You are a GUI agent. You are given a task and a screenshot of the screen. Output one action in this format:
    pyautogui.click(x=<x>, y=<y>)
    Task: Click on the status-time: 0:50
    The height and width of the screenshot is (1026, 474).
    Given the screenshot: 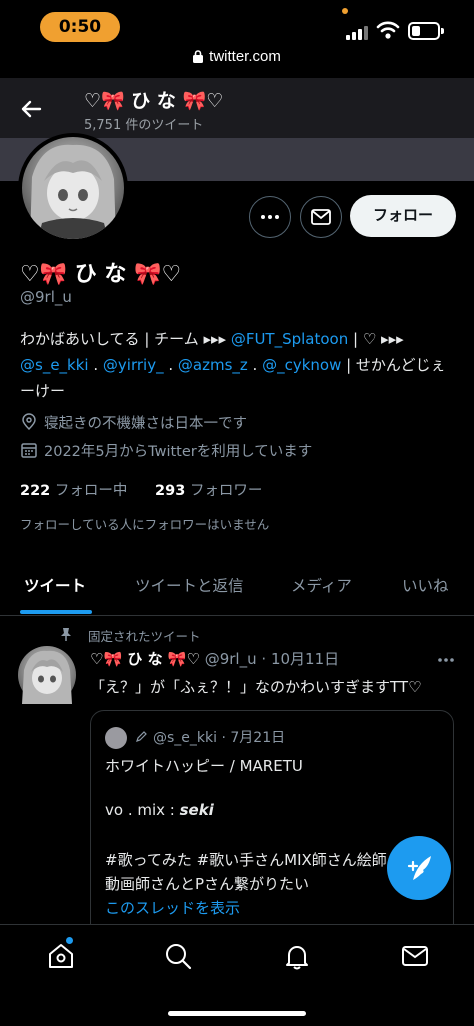 What is the action you would take?
    pyautogui.click(x=80, y=27)
    